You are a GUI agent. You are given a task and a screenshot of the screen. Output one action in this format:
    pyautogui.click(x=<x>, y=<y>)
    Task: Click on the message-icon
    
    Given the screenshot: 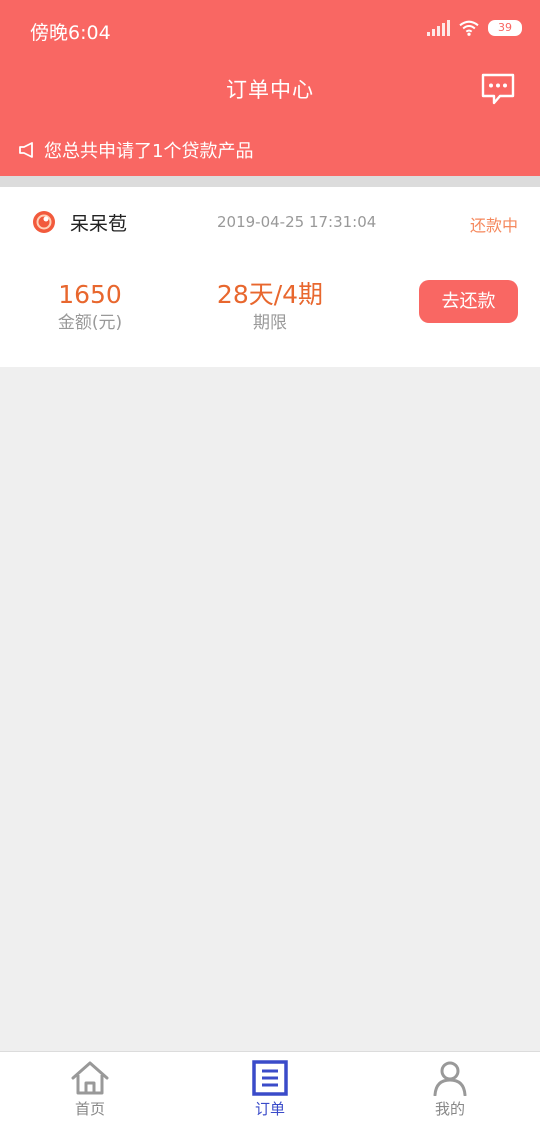 What is the action you would take?
    pyautogui.click(x=498, y=89)
    